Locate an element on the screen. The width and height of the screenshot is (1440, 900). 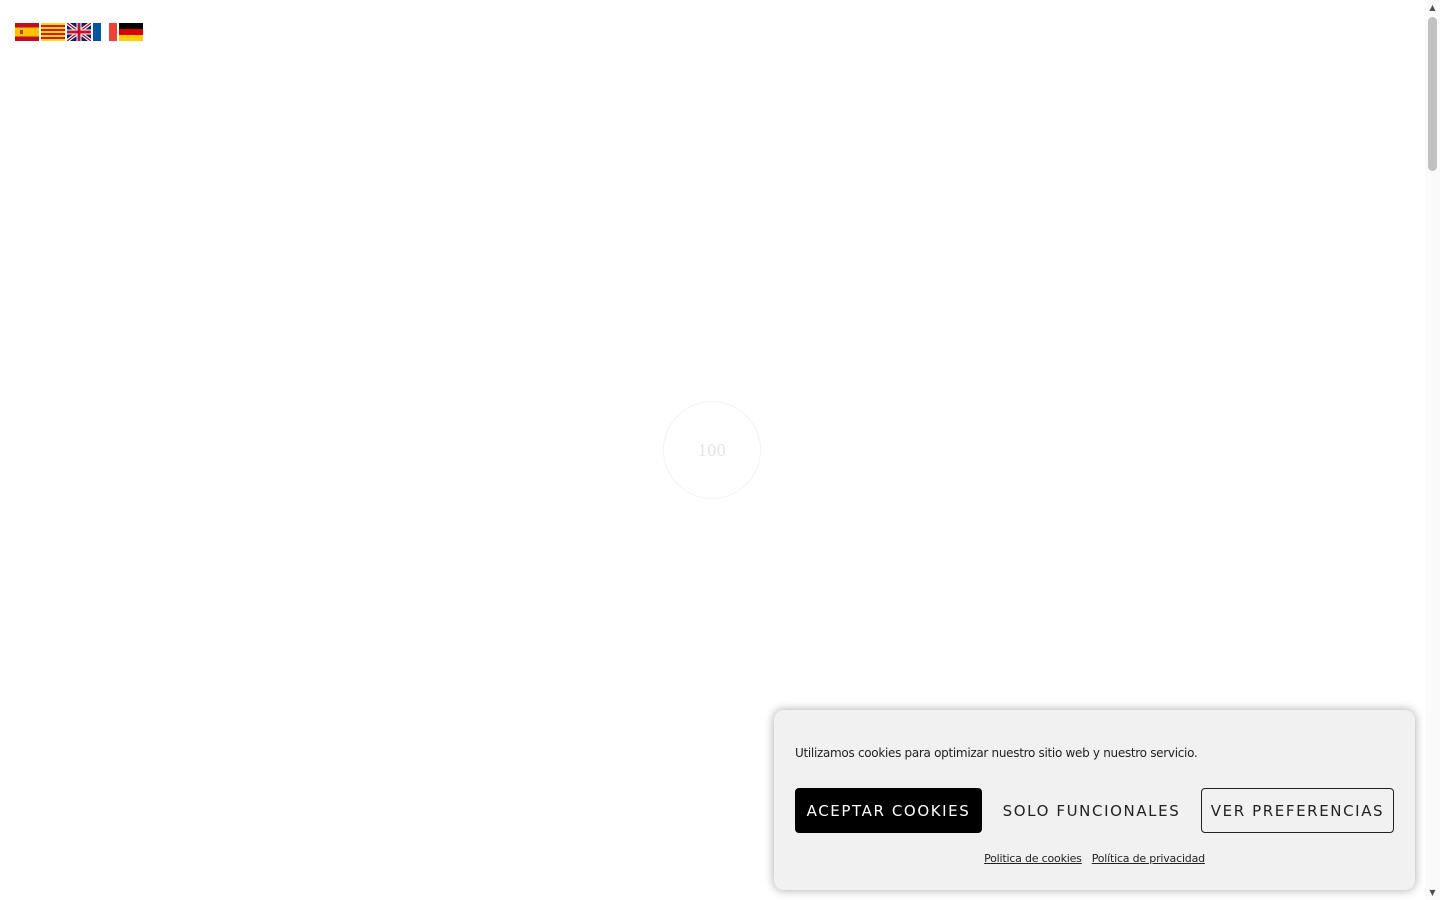
language-selector is located at coordinates (79, 32).